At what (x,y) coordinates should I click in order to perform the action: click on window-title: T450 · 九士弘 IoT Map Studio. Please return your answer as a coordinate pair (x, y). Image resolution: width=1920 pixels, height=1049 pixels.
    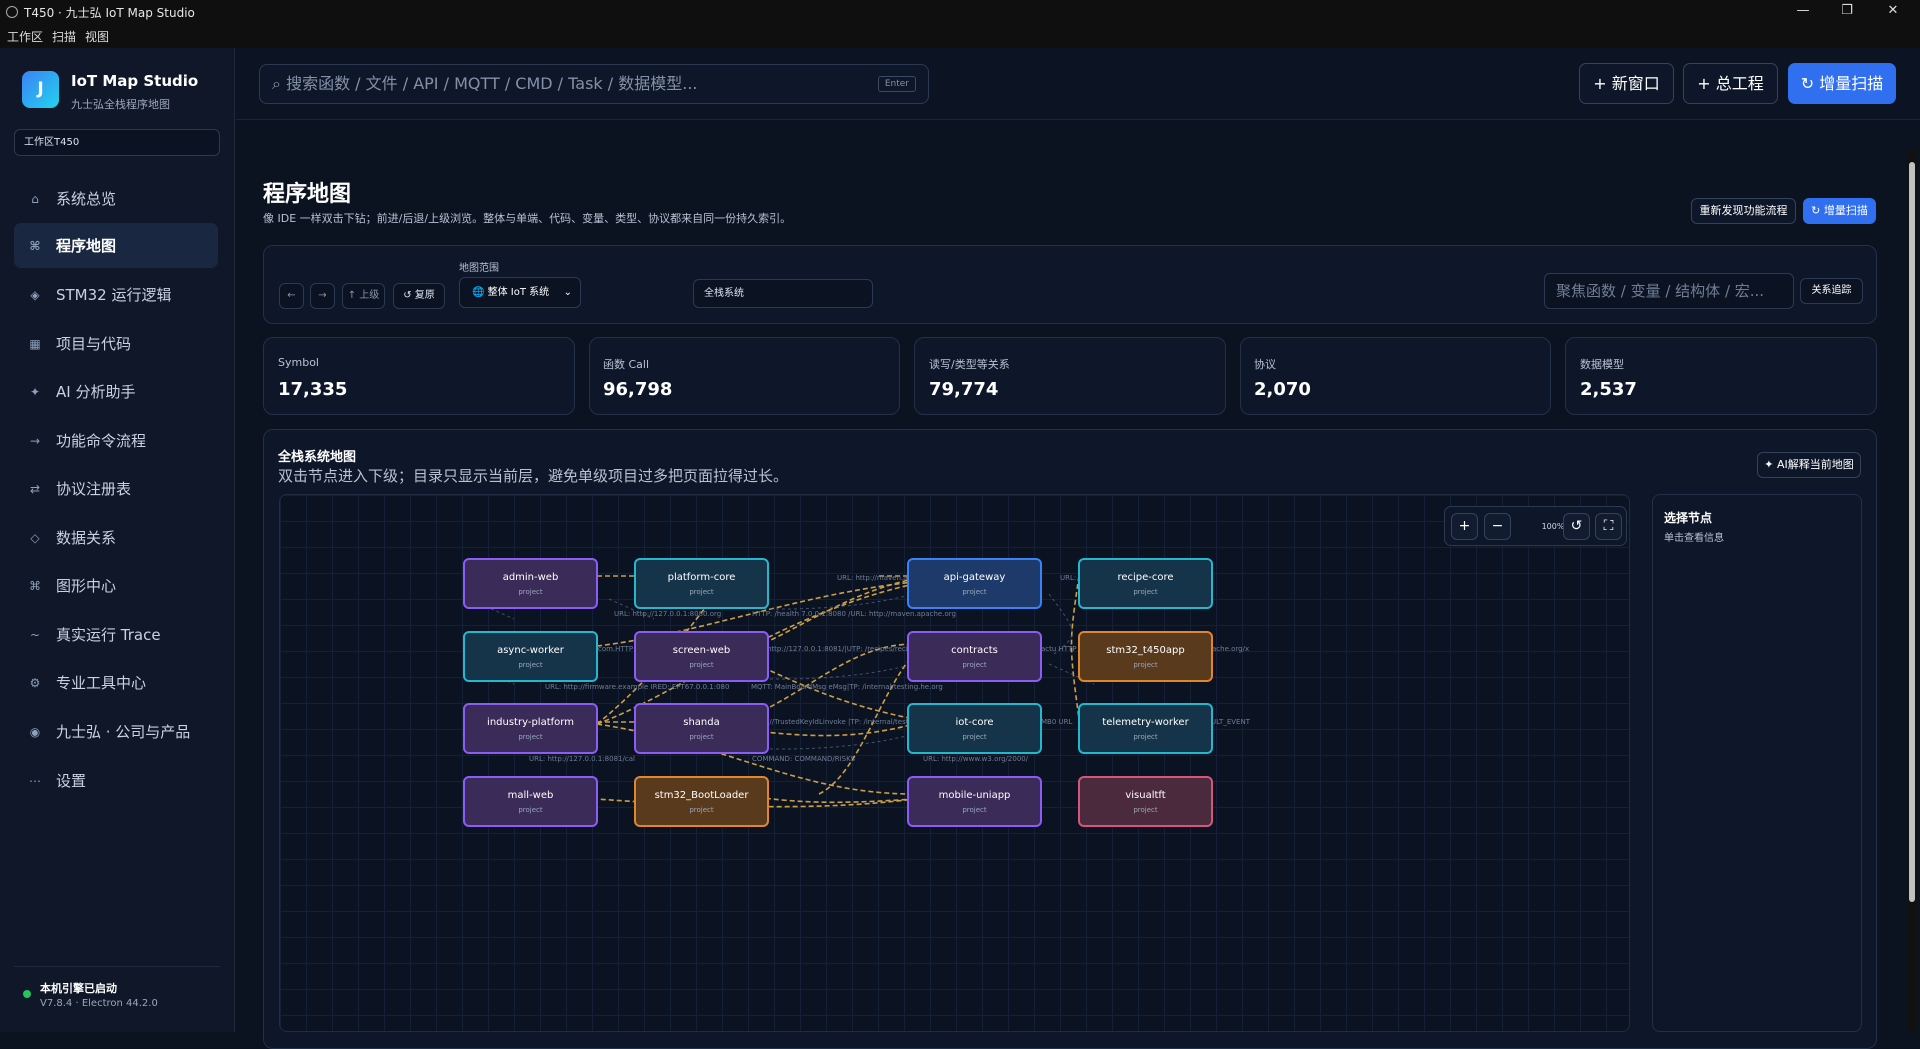
    Looking at the image, I should click on (109, 12).